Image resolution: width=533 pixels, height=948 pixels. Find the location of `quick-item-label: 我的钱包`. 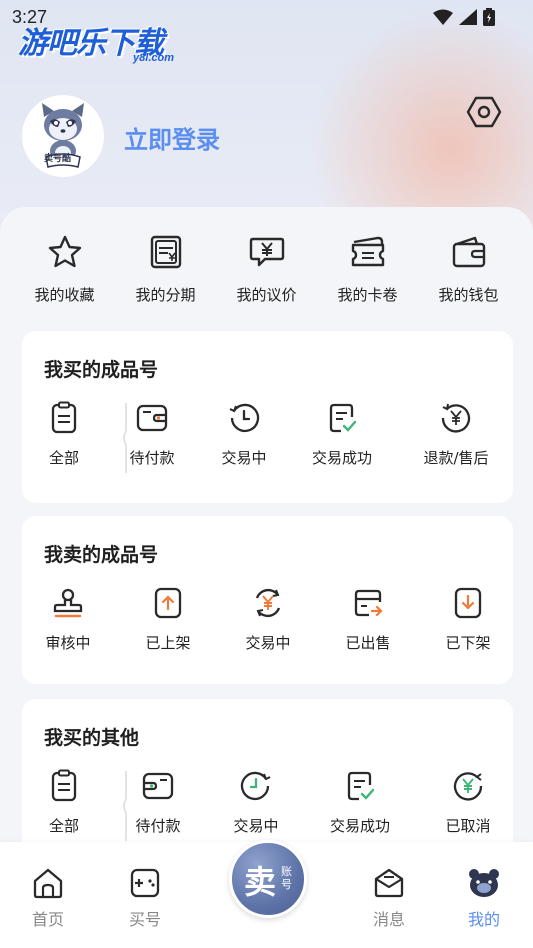

quick-item-label: 我的钱包 is located at coordinates (468, 295).